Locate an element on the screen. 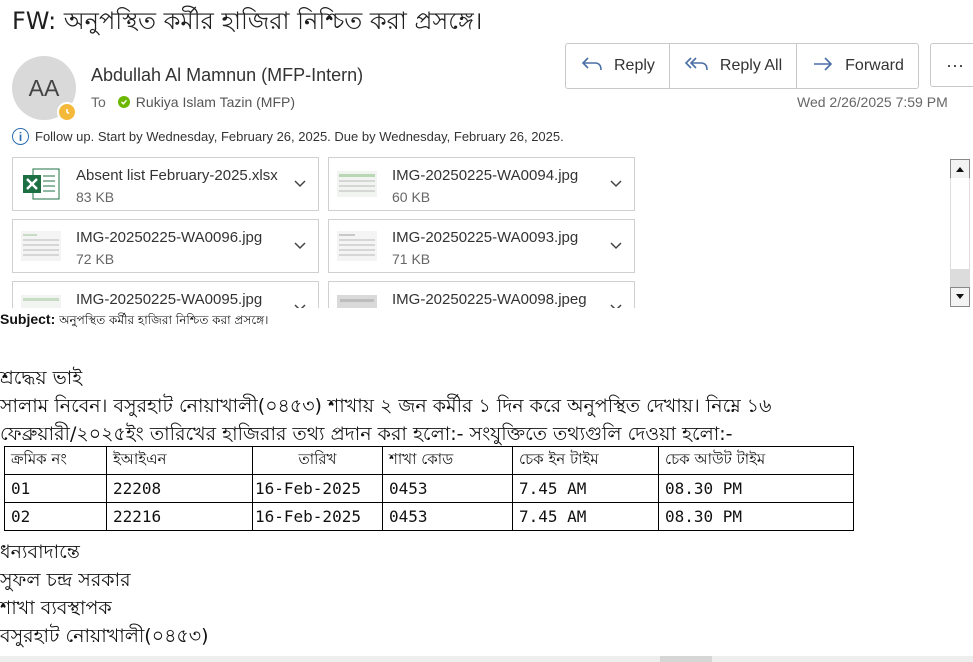 The height and width of the screenshot is (662, 973). reply-all-label: Reply All is located at coordinates (751, 65).